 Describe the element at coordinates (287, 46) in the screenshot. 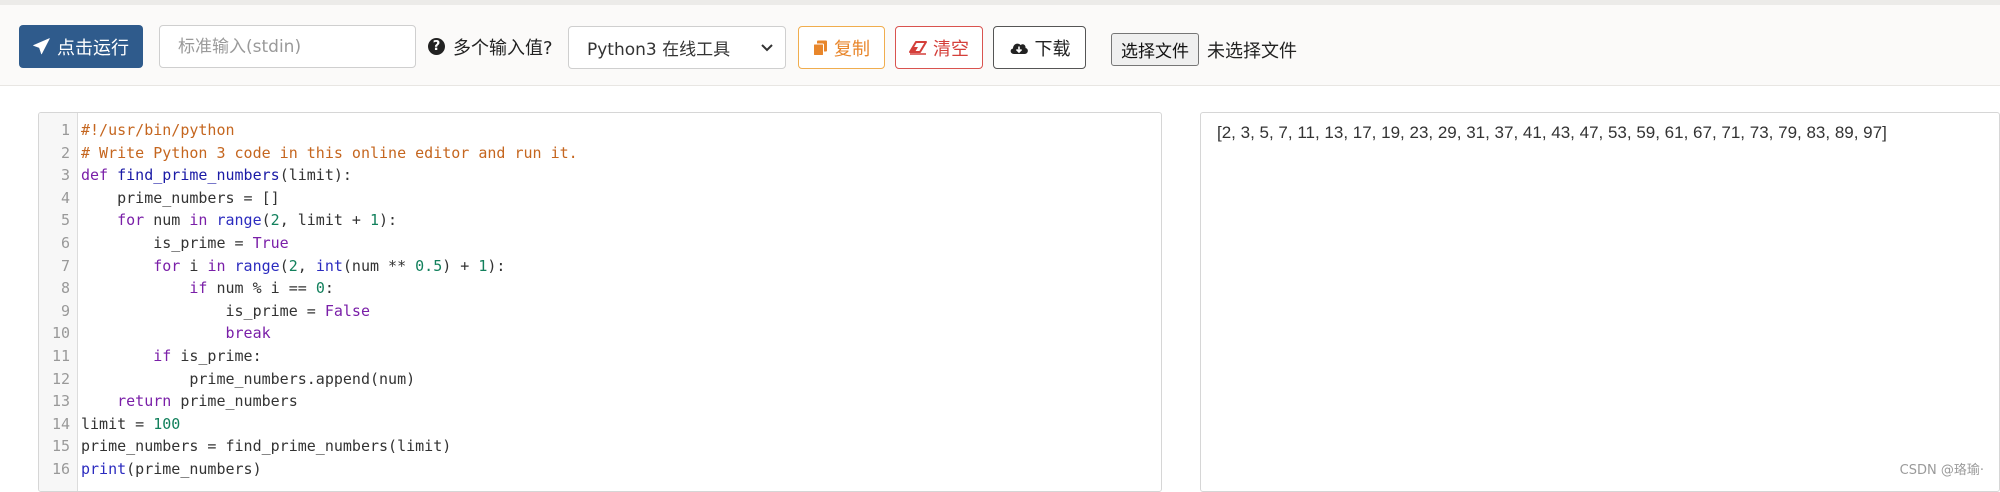

I see `stdin-input` at that location.